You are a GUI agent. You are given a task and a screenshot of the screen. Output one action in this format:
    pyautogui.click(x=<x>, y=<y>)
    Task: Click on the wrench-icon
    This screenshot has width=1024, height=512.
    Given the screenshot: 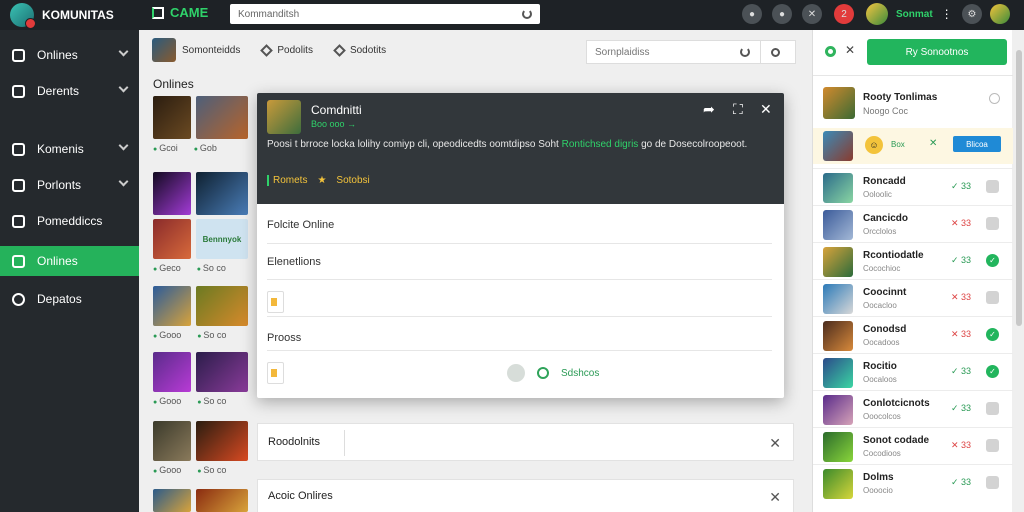 What is the action you would take?
    pyautogui.click(x=267, y=50)
    